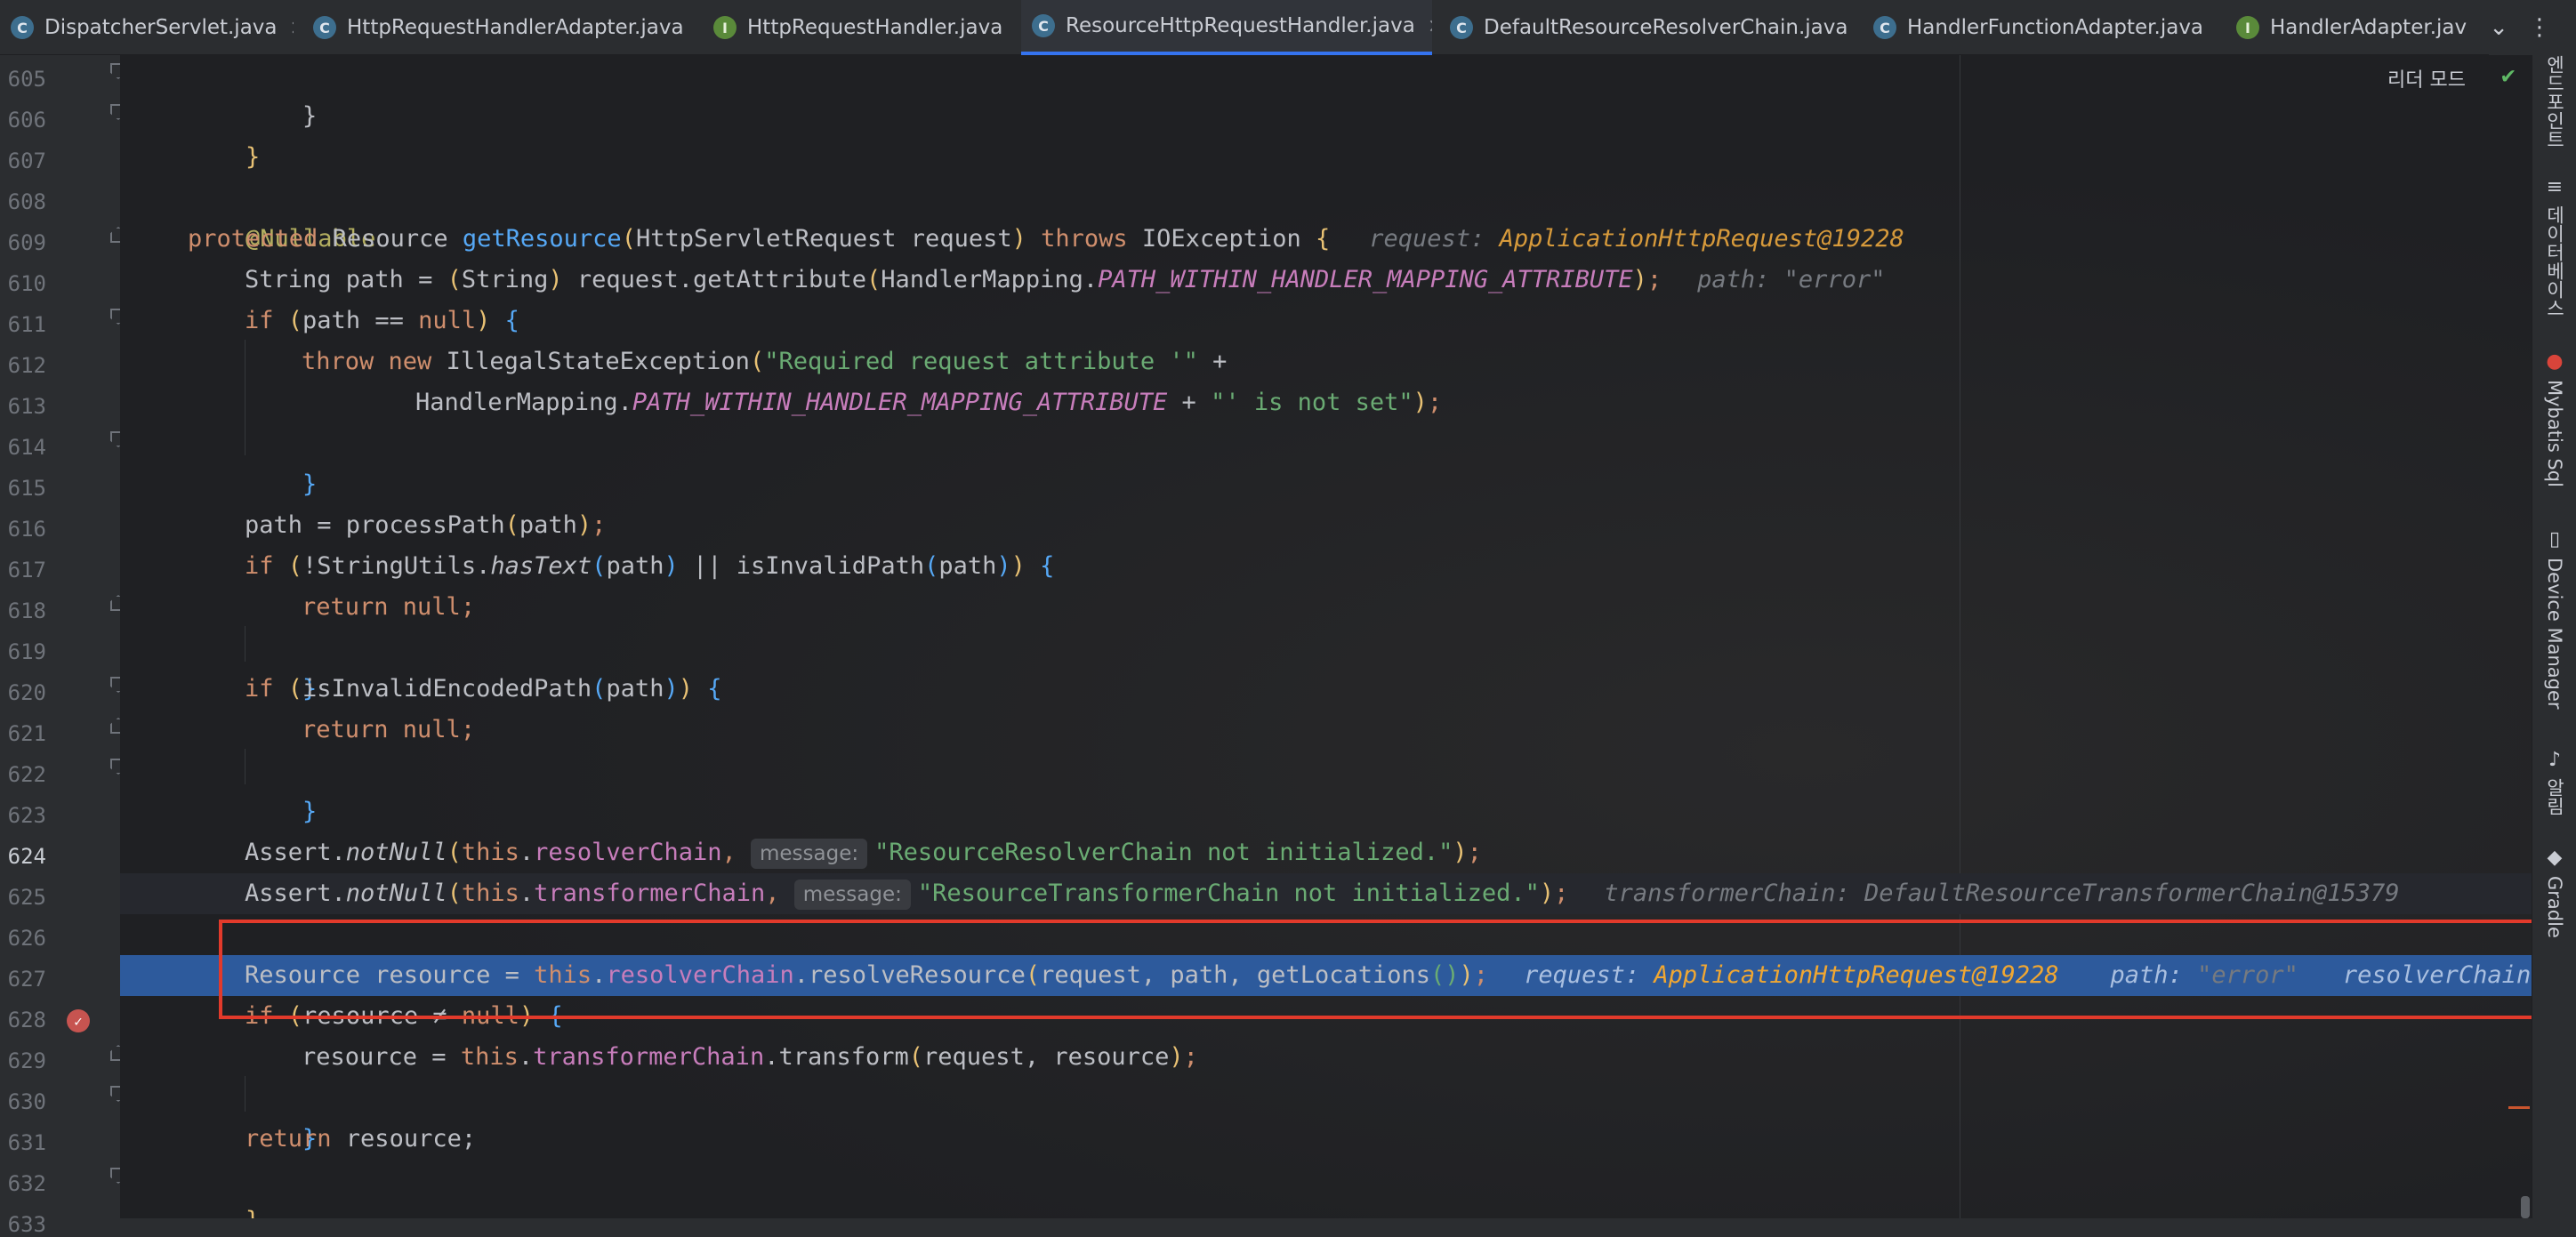 The height and width of the screenshot is (1237, 2576). What do you see at coordinates (2539, 27) in the screenshot?
I see `more-vertical-icon: ⋮` at bounding box center [2539, 27].